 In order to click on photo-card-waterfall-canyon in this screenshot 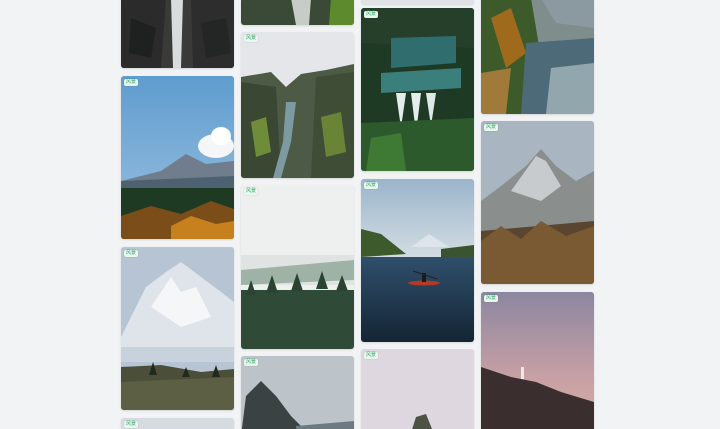, I will do `click(177, 34)`.